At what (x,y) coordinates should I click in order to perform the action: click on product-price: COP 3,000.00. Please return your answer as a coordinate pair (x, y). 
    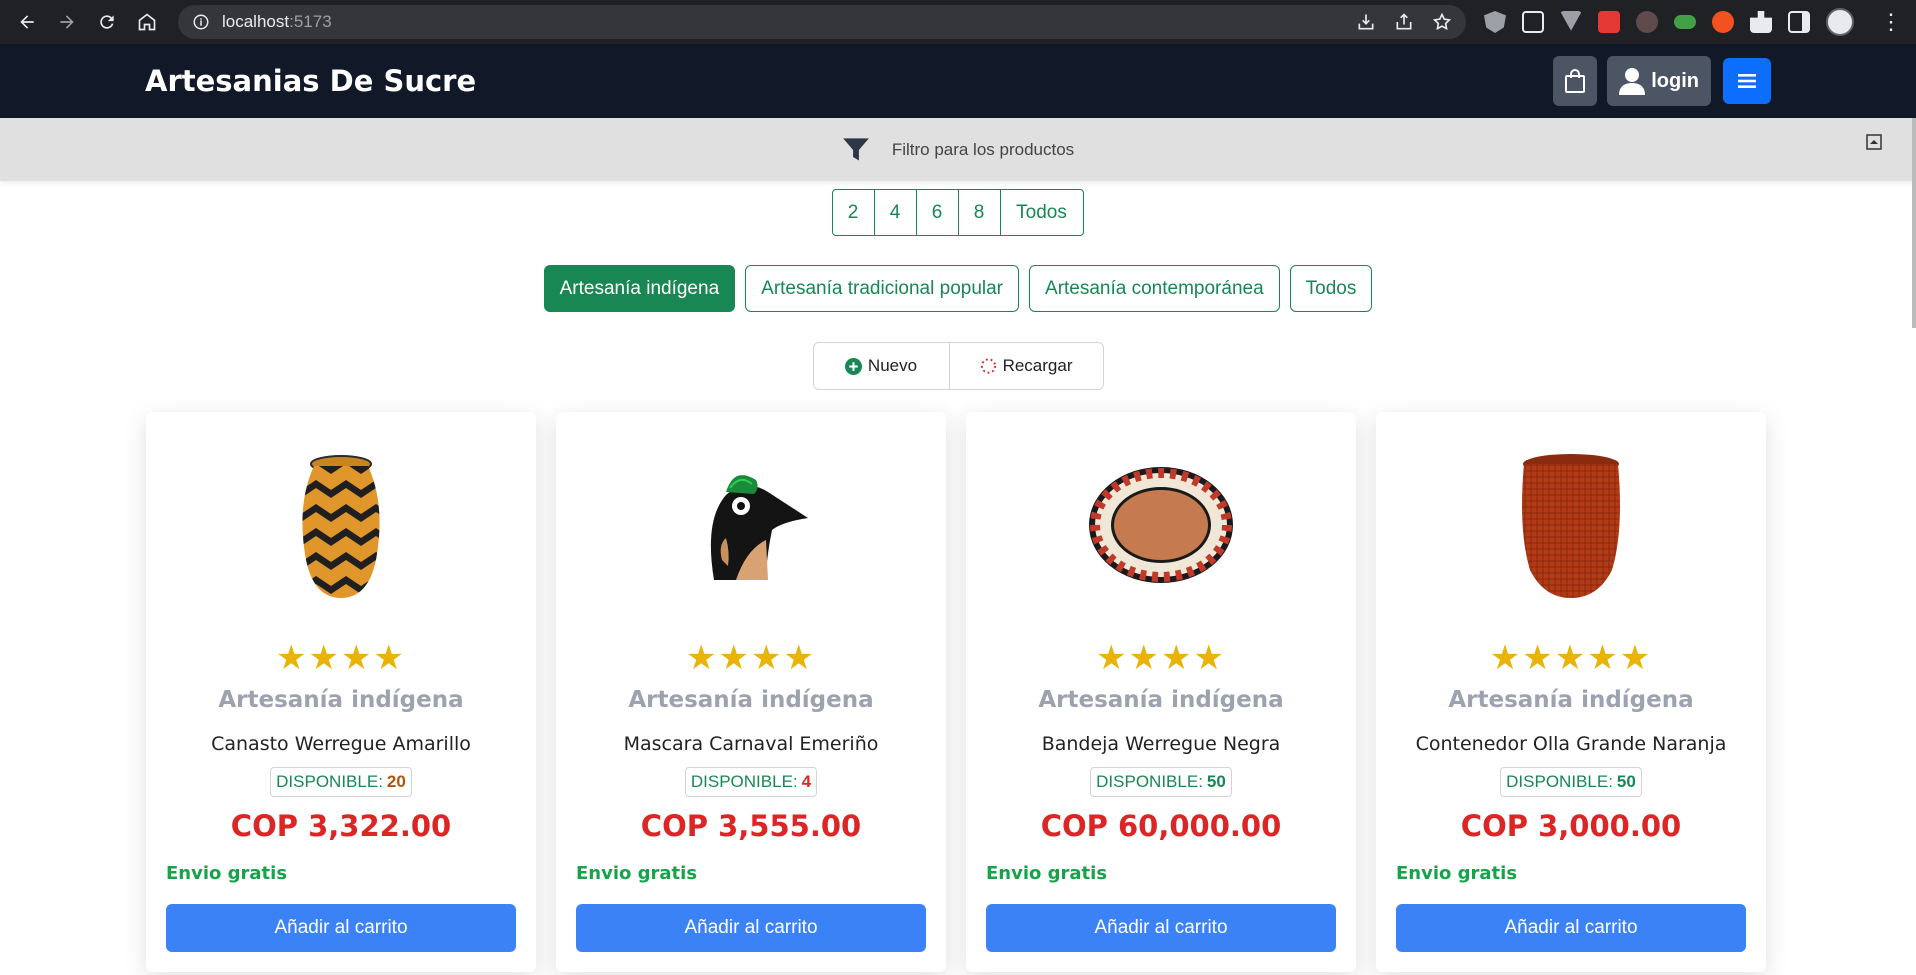
    Looking at the image, I should click on (1571, 825).